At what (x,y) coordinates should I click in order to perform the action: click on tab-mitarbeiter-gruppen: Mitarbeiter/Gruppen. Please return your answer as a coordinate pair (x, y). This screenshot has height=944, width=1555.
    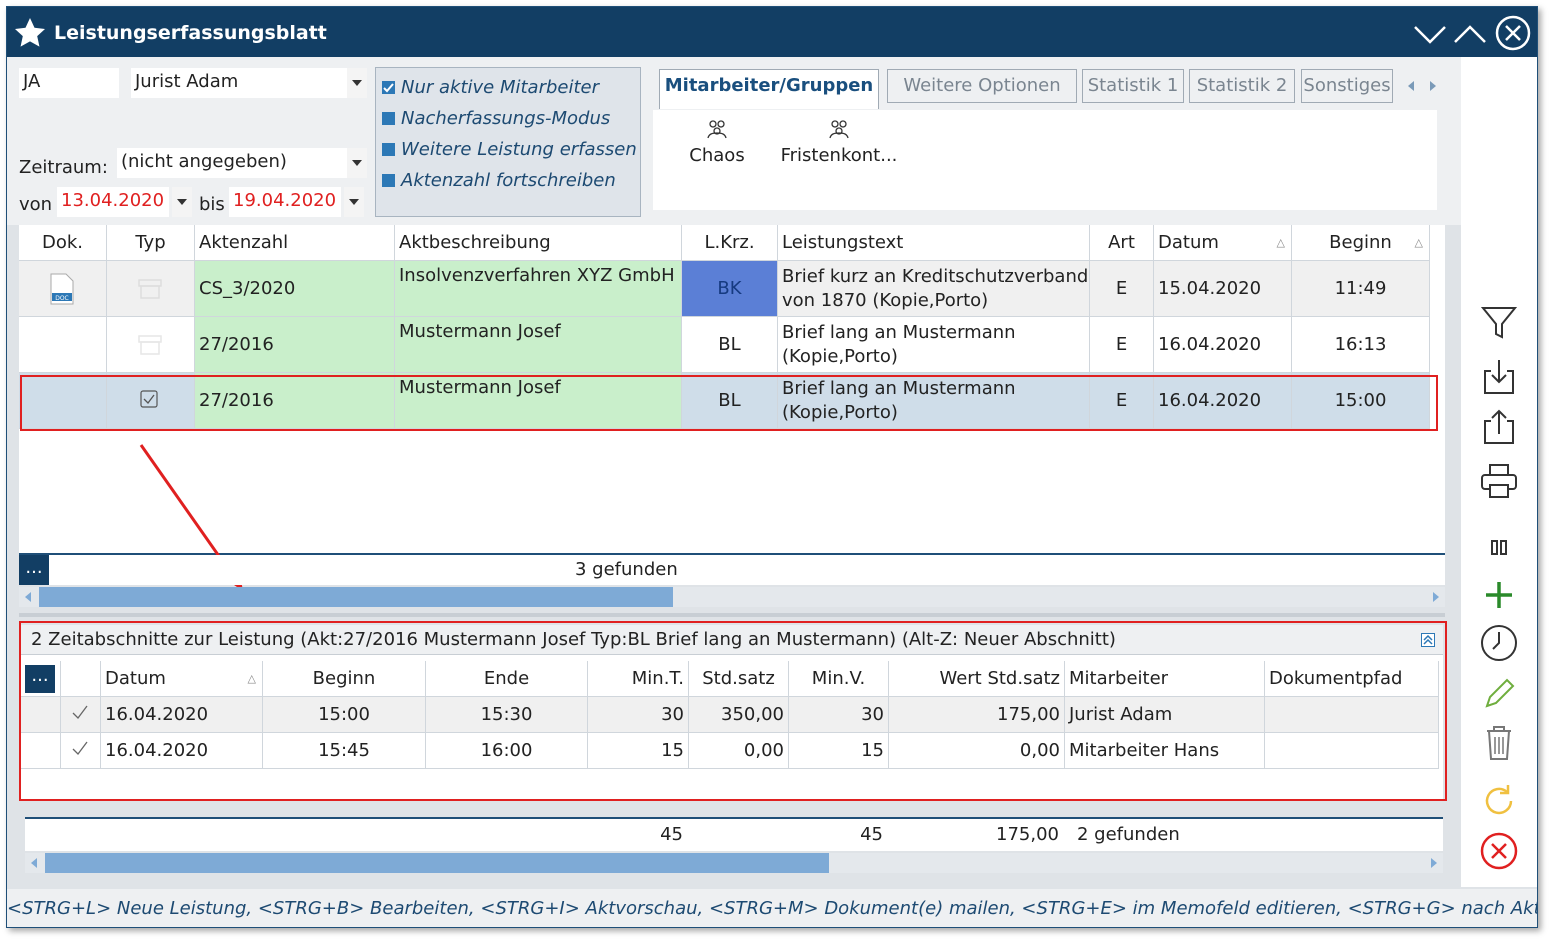
    Looking at the image, I should click on (769, 89).